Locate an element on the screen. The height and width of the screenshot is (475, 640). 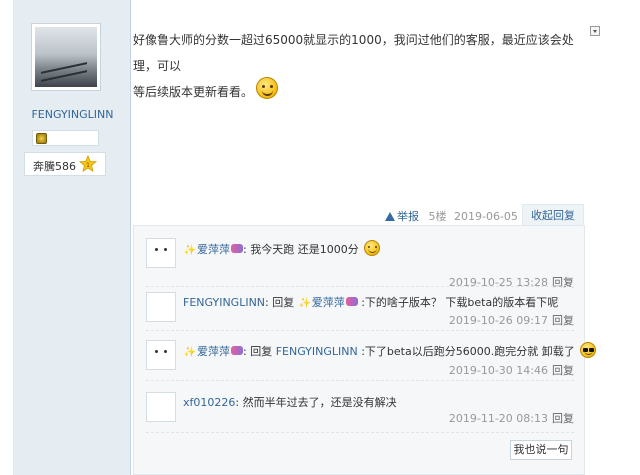
comment-line: ✨爱萍萍 : 我今天跑 还是1000分 is located at coordinates (282, 248).